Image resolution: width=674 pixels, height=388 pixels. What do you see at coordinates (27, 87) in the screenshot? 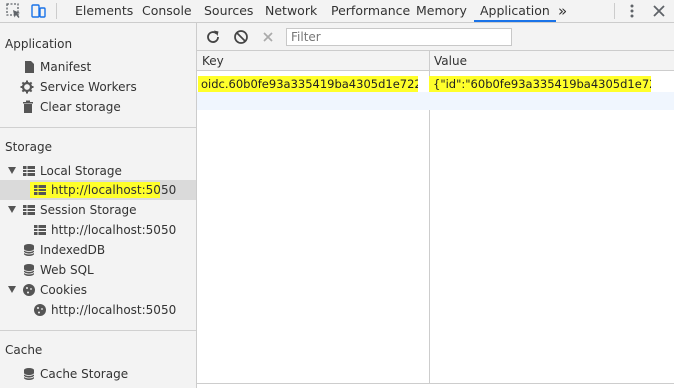
I see `gear-icon` at bounding box center [27, 87].